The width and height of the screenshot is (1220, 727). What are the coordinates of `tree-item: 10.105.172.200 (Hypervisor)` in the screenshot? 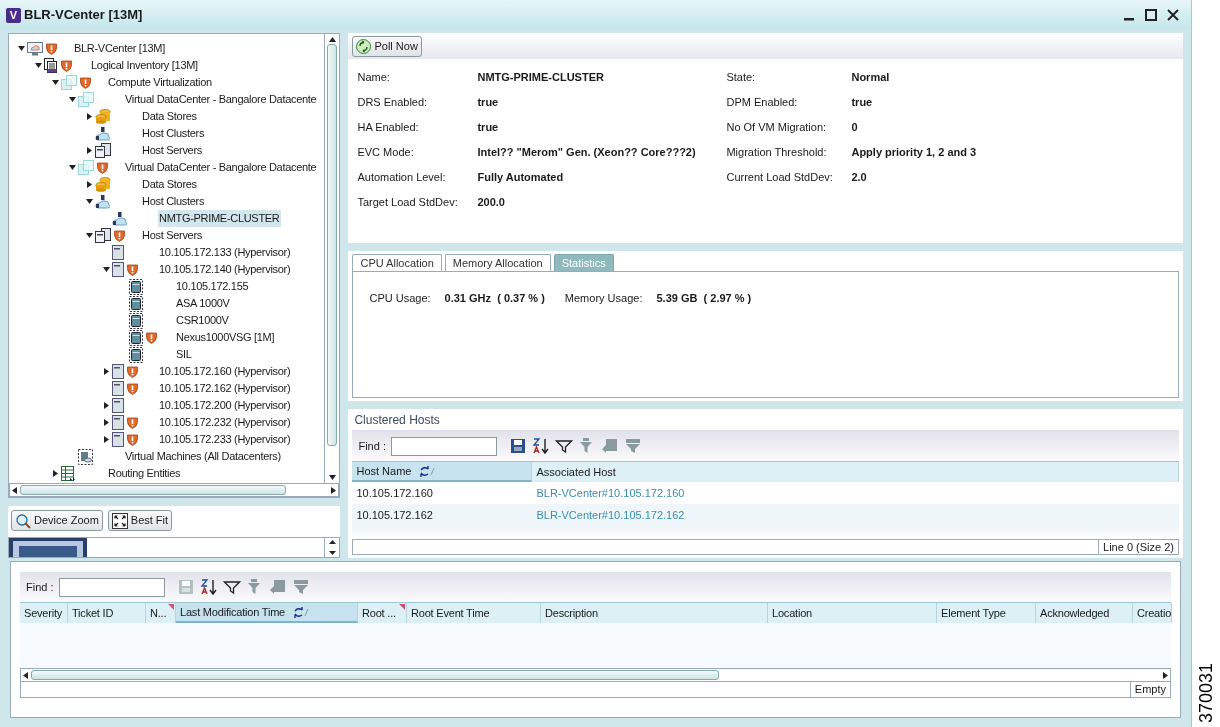 It's located at (225, 405).